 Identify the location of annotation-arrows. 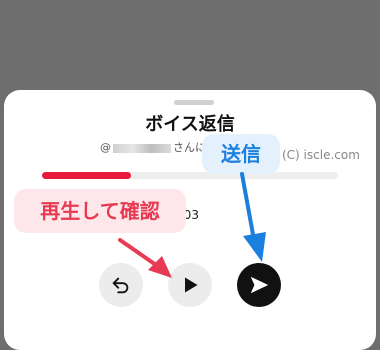
(192, 225).